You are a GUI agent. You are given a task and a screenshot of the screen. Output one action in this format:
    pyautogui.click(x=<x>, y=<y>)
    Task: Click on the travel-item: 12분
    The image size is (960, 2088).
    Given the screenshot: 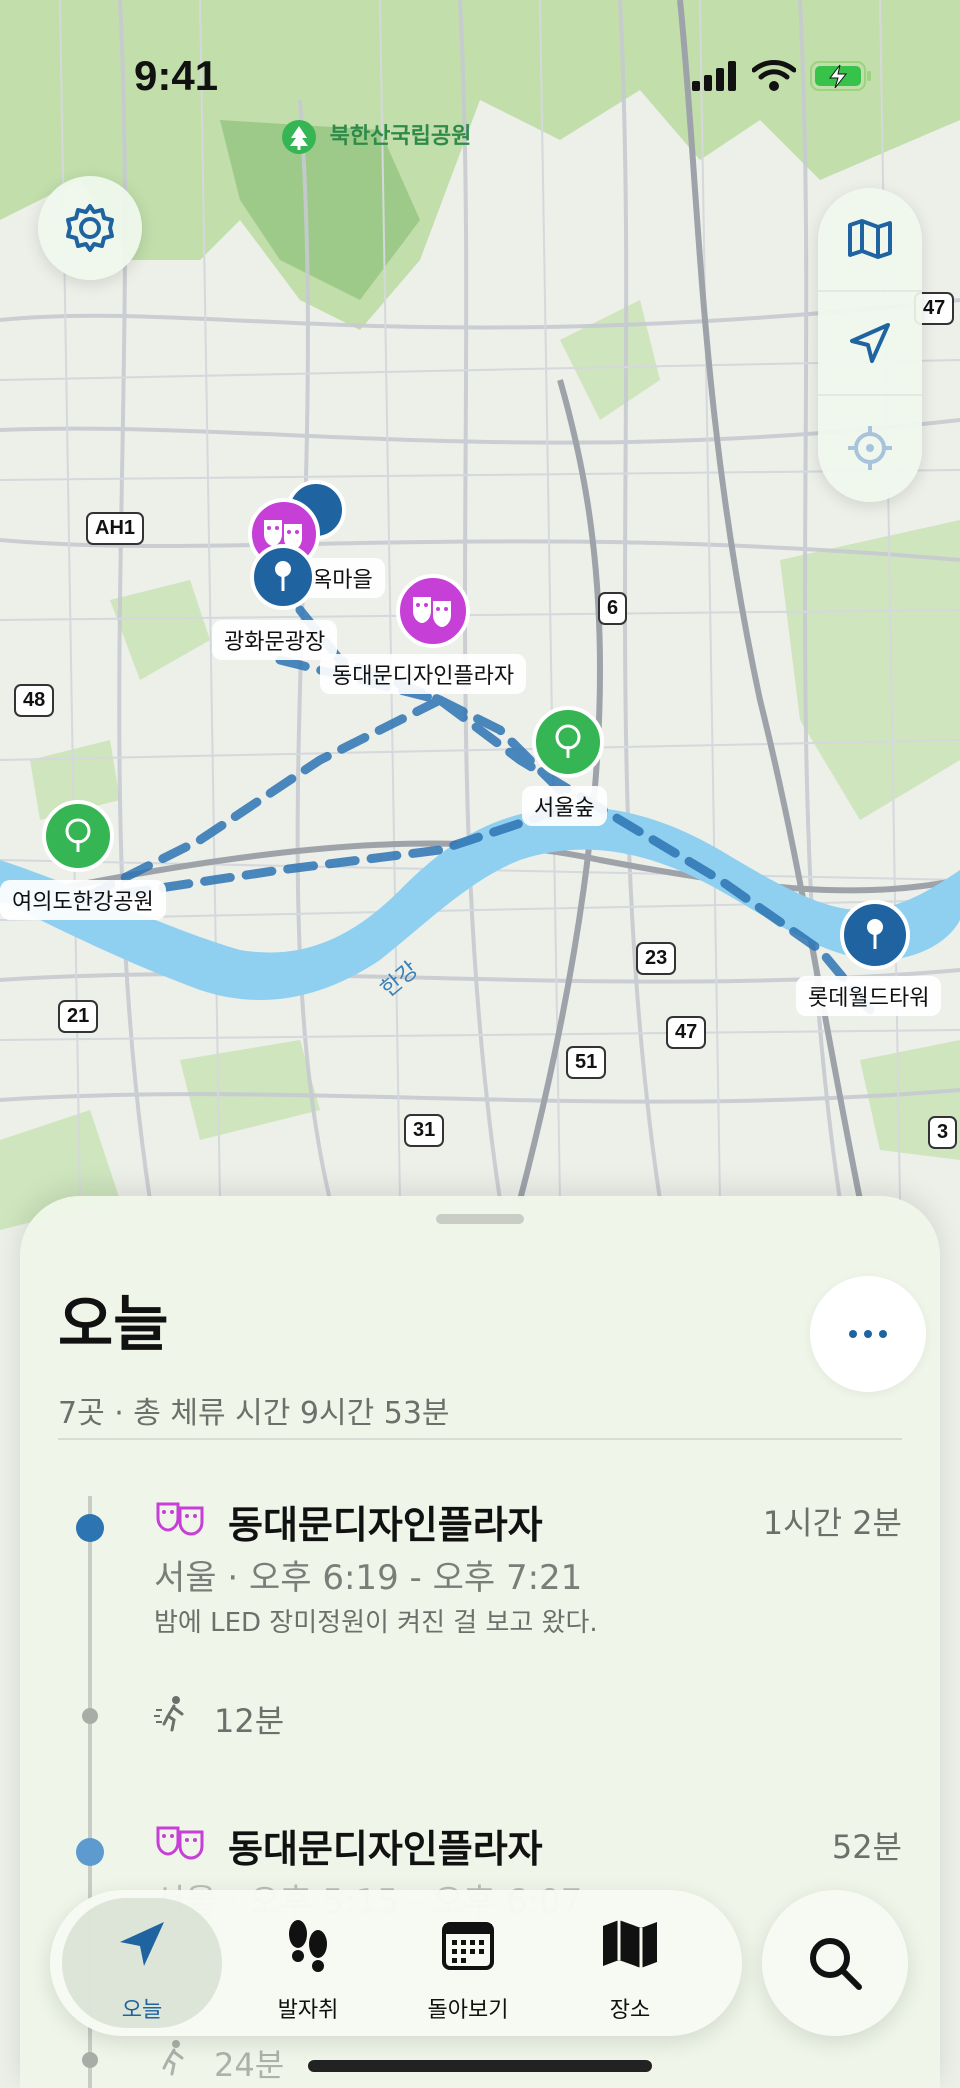 What is the action you would take?
    pyautogui.click(x=480, y=1716)
    